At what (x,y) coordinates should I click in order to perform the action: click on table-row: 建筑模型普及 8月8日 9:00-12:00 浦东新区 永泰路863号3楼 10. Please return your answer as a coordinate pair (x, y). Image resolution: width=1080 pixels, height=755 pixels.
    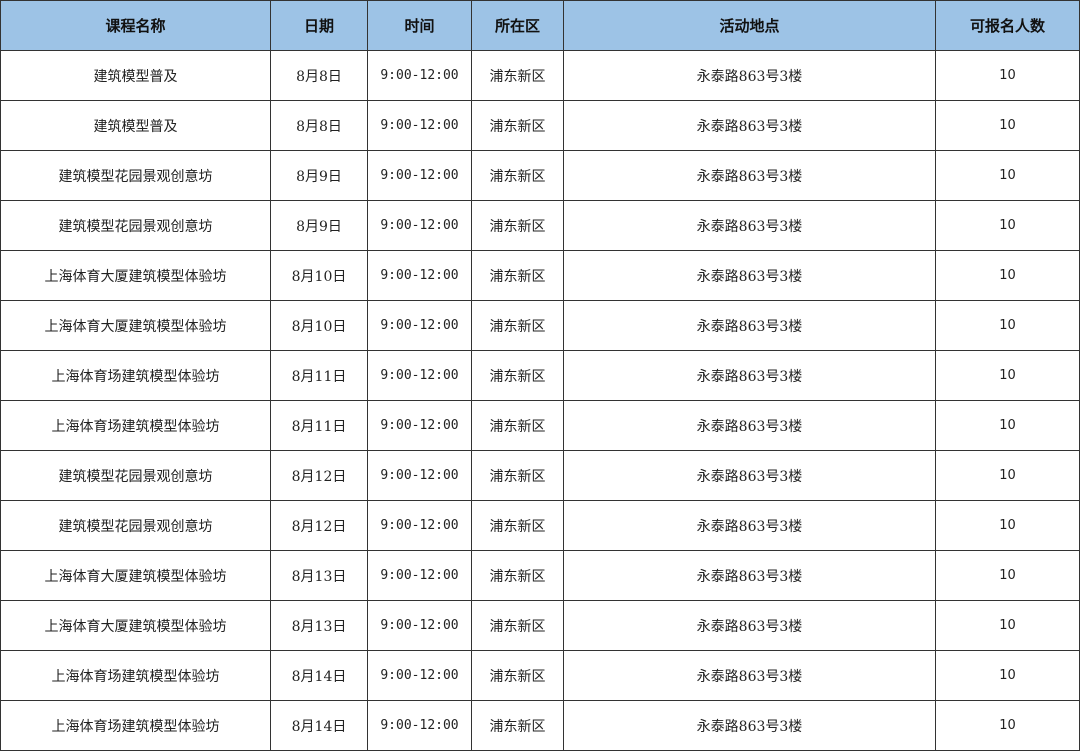
    Looking at the image, I should click on (540, 75).